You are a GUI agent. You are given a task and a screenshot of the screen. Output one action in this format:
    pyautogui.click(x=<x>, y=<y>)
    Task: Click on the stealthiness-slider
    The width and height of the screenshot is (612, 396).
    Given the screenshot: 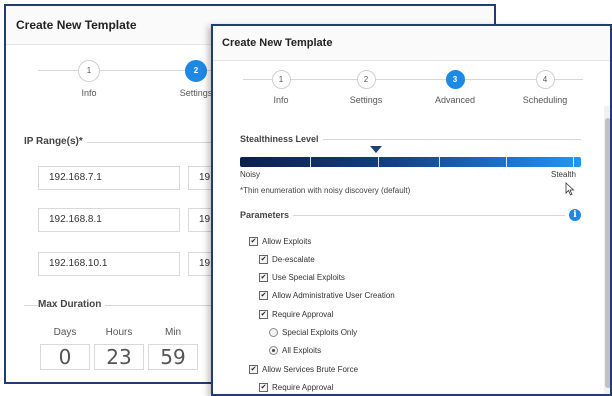 What is the action you would take?
    pyautogui.click(x=410, y=162)
    